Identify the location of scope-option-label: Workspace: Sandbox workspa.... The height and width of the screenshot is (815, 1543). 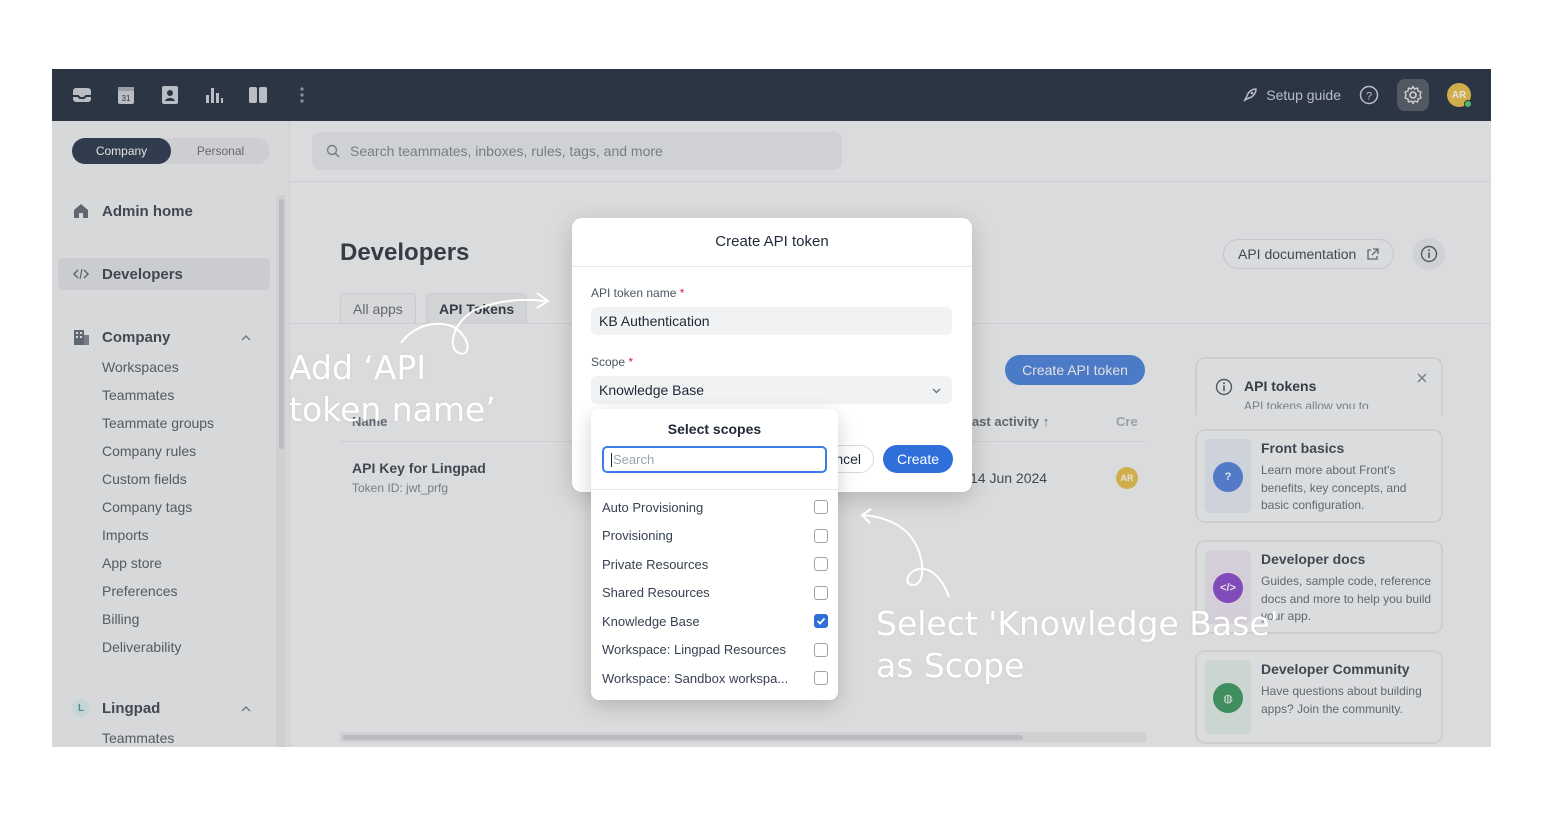
(695, 678).